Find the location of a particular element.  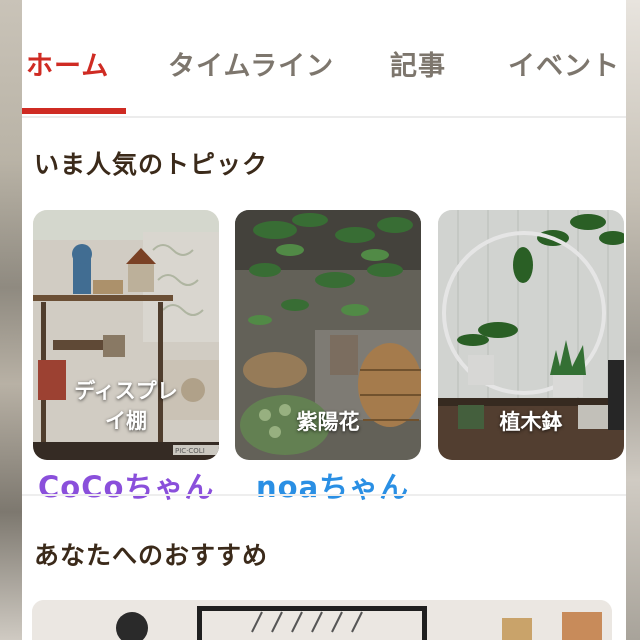

tab-articles: 記事 is located at coordinates (418, 63).